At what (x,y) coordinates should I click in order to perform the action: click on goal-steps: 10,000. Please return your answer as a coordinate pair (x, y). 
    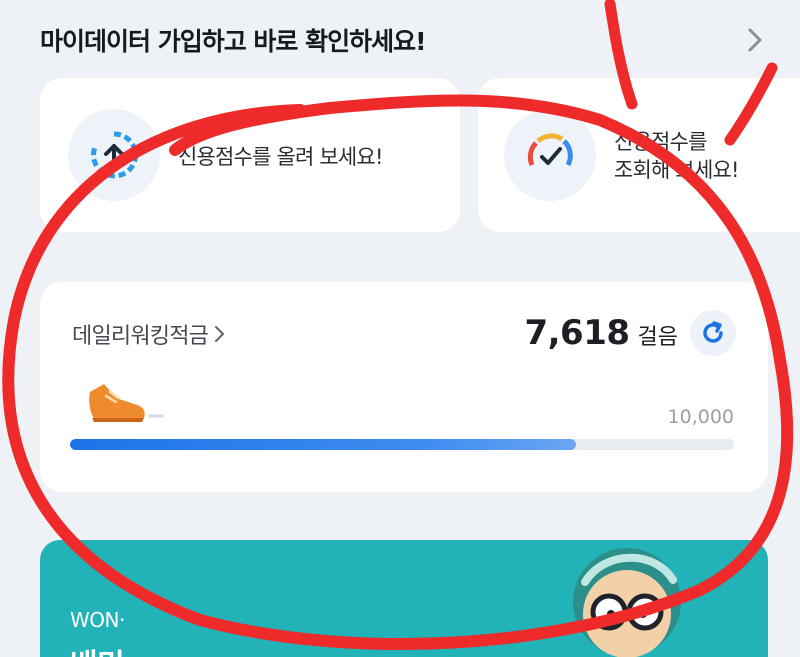
    Looking at the image, I should click on (700, 417).